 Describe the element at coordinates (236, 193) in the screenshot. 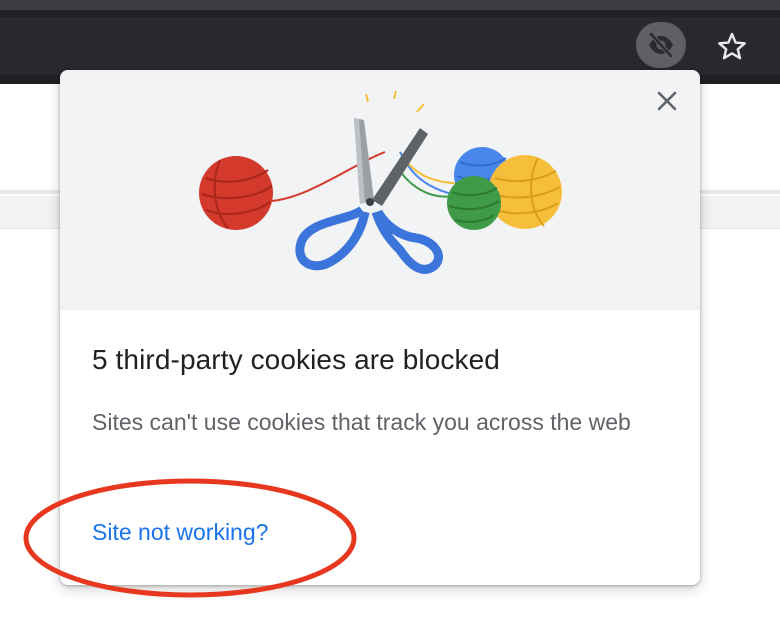

I see `red-yarn-ball` at that location.